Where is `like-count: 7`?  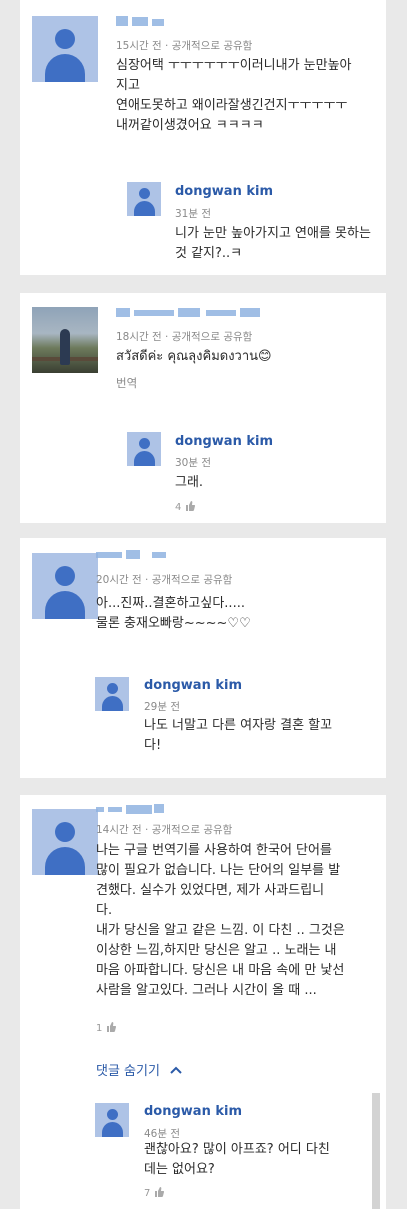
like-count: 7 is located at coordinates (147, 1193).